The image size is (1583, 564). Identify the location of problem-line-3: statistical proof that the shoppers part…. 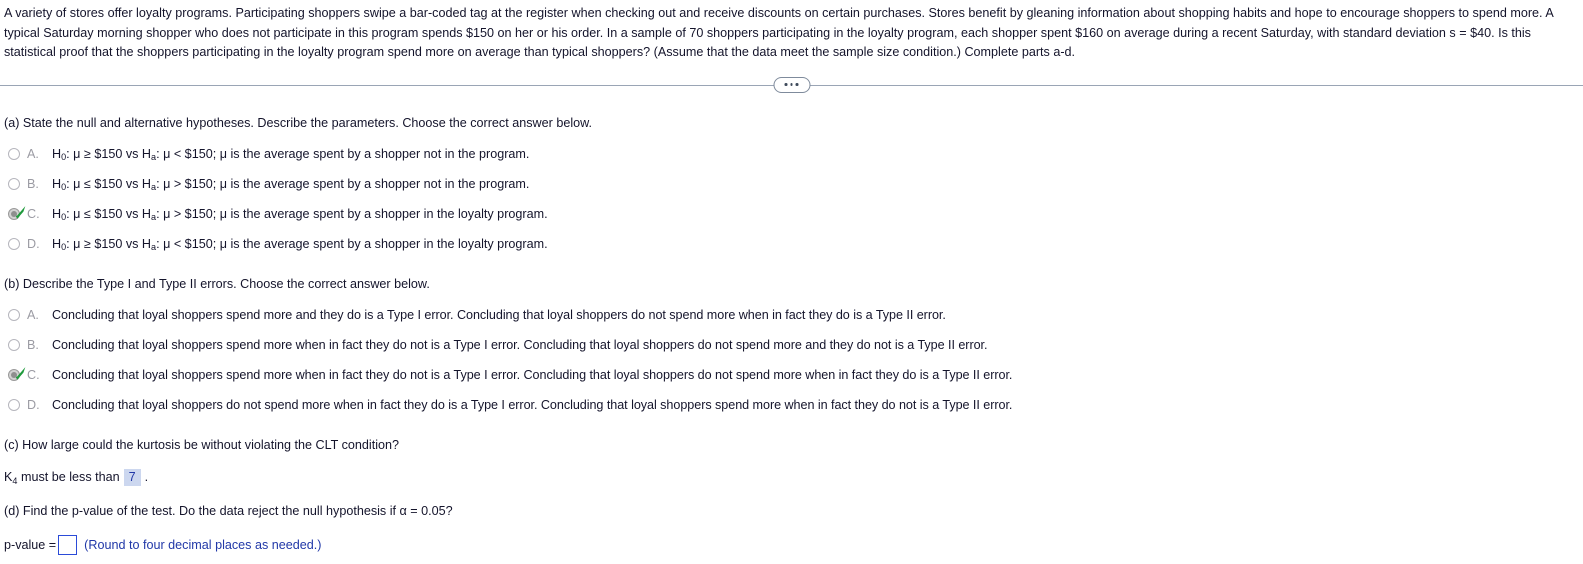
(540, 52).